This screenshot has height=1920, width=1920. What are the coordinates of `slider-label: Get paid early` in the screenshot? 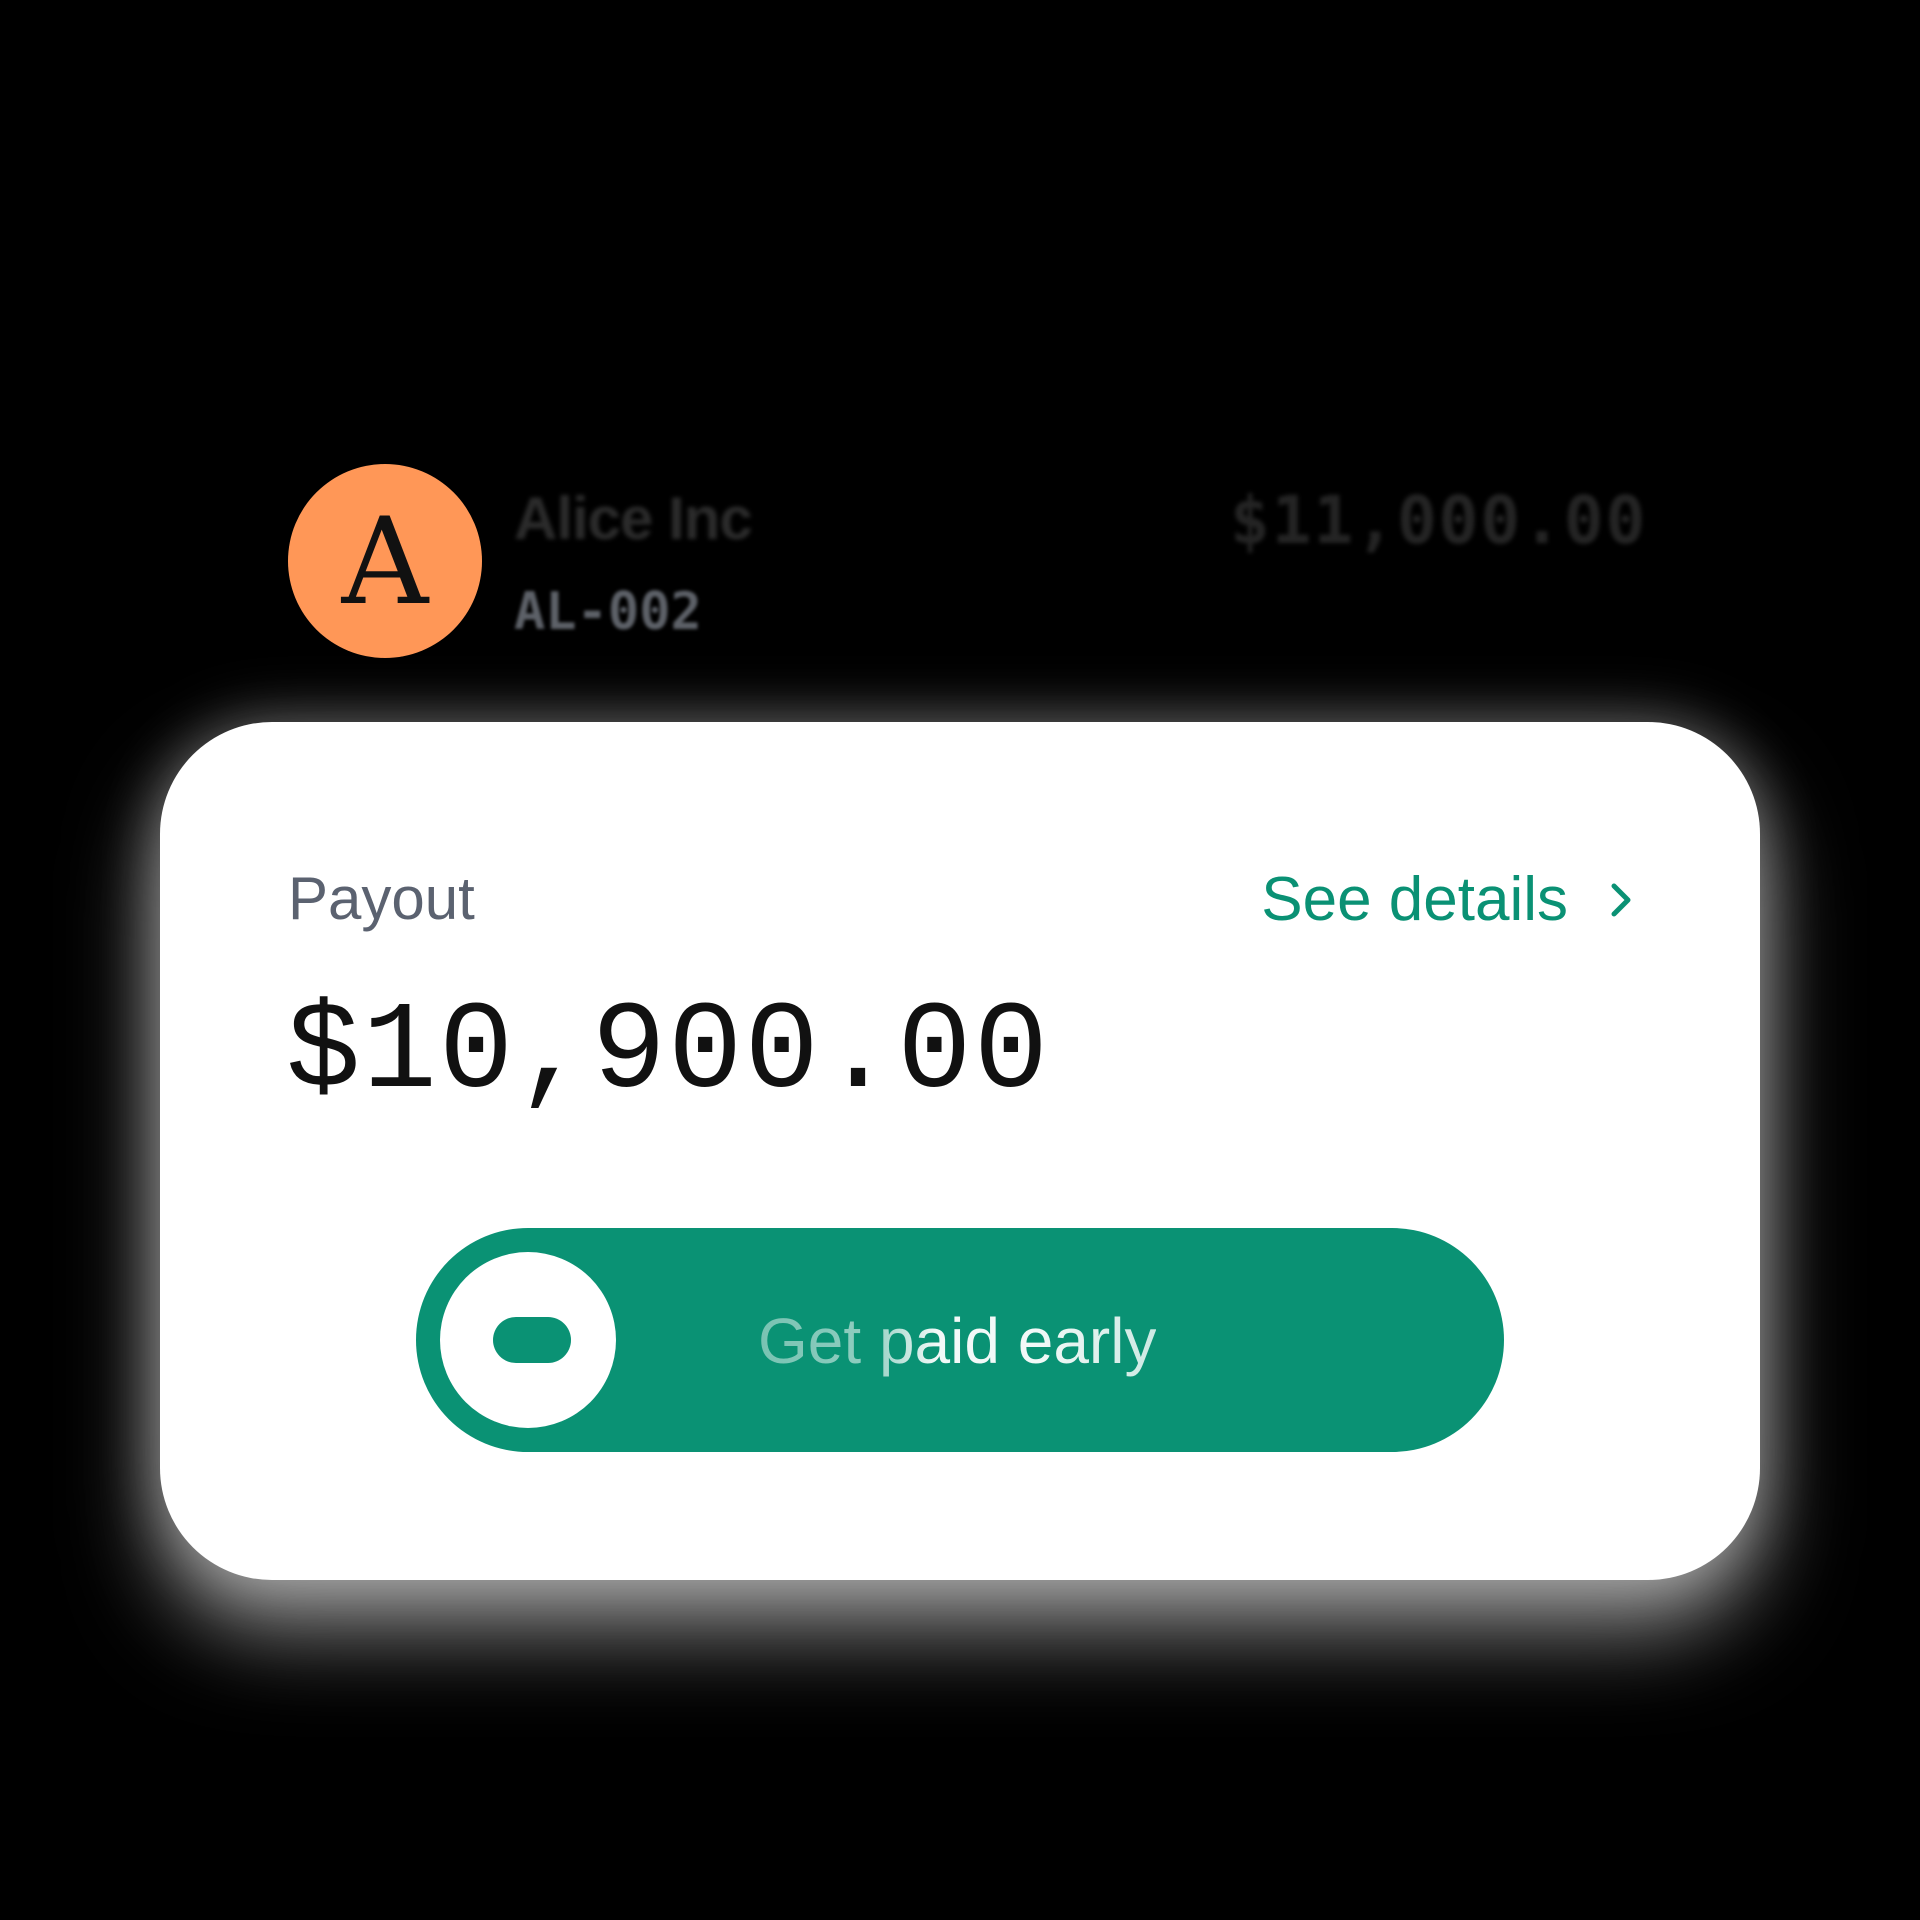 It's located at (957, 1341).